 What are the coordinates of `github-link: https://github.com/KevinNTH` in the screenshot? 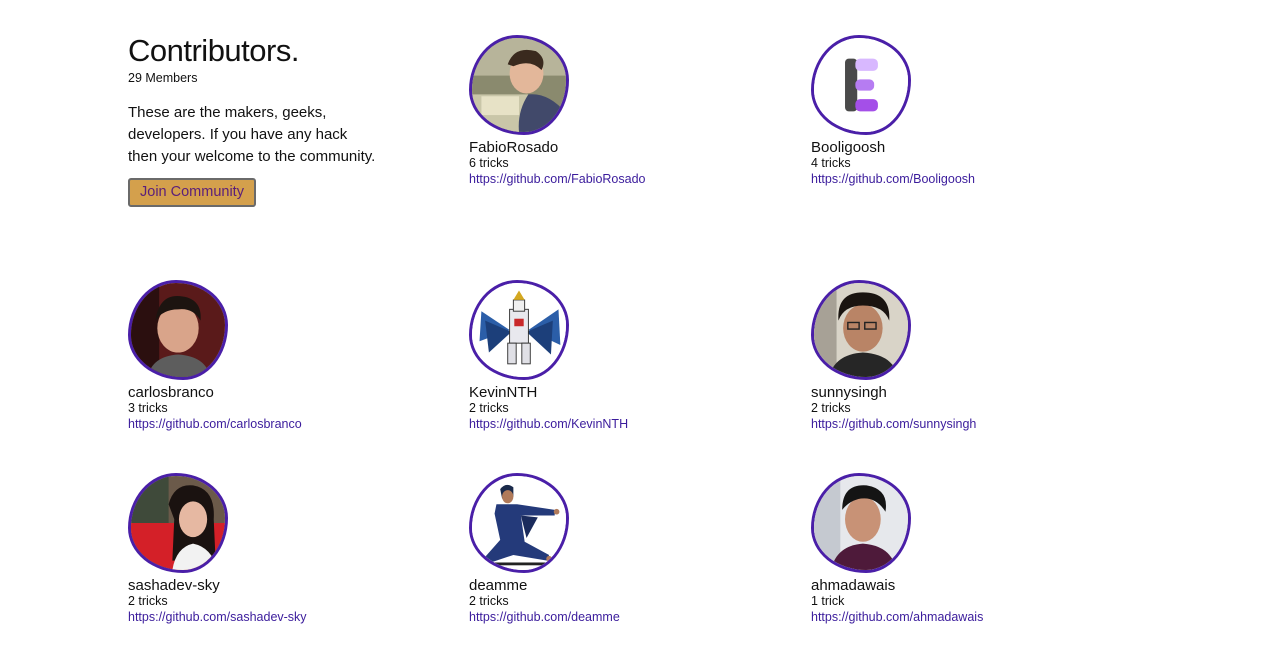 It's located at (548, 424).